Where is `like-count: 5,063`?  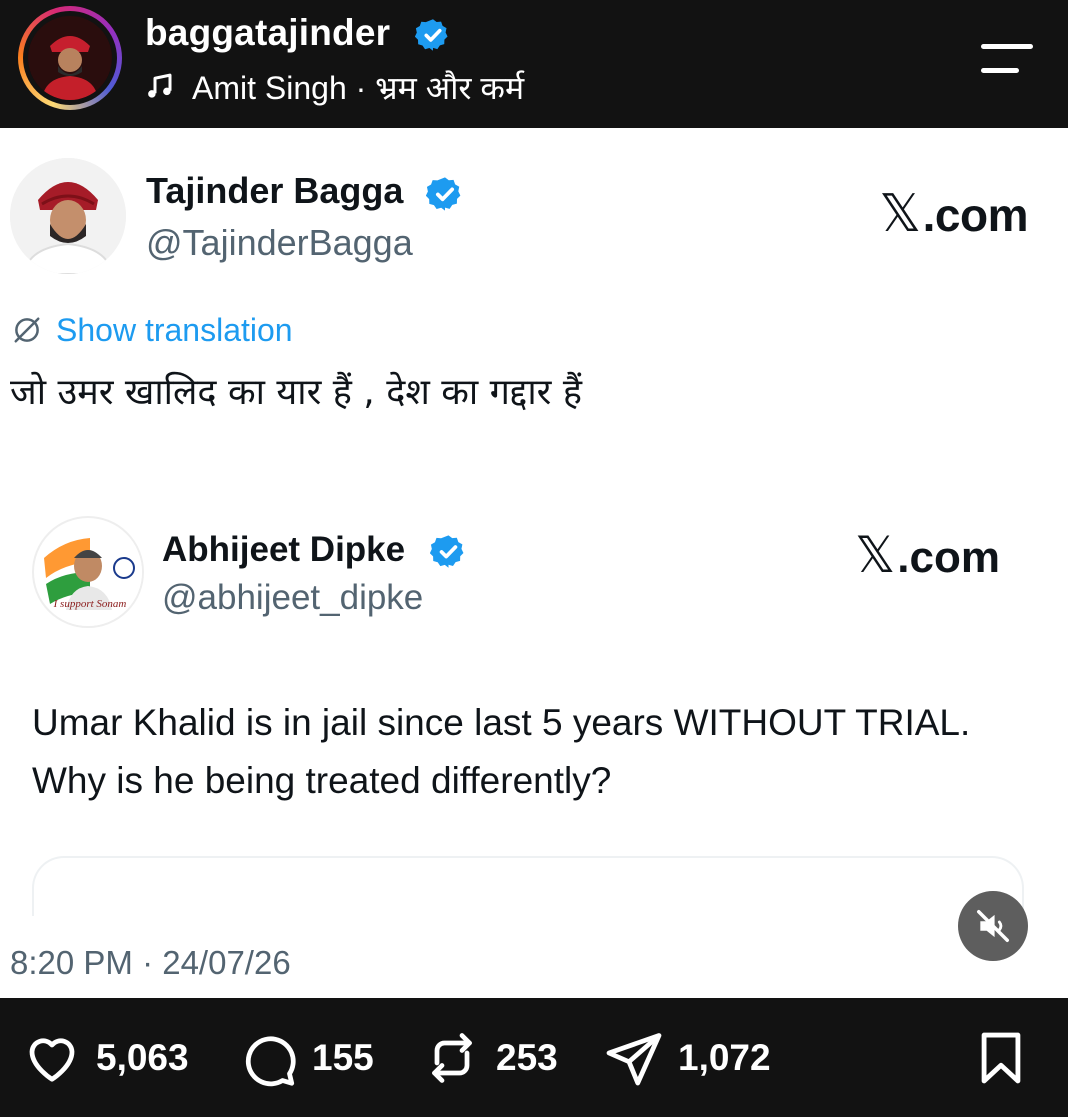
like-count: 5,063 is located at coordinates (142, 1057).